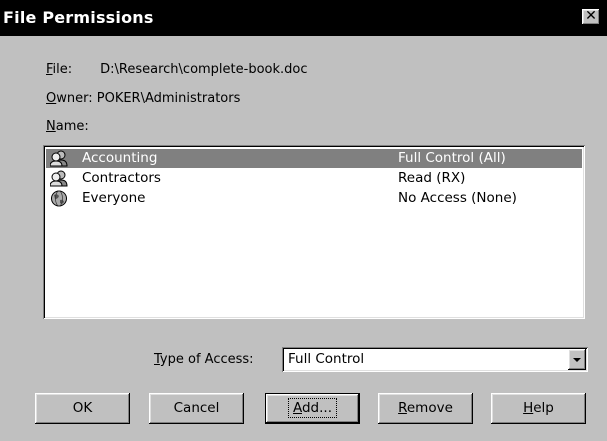  I want to click on name-info: Name:, so click(67, 126).